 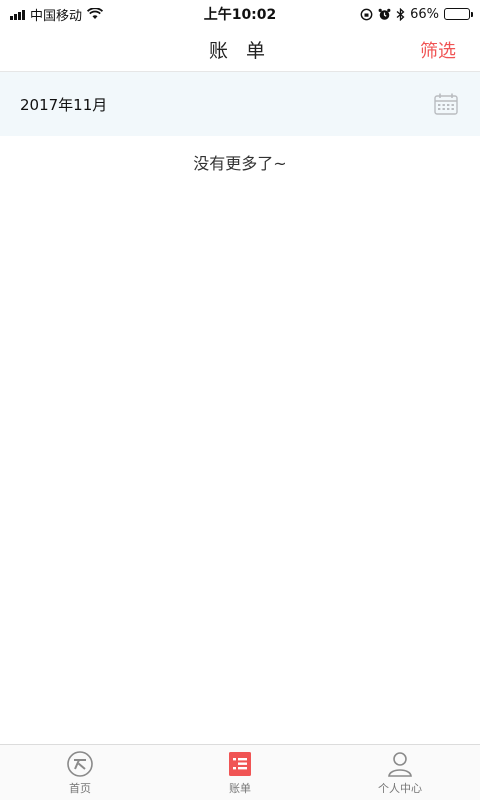 What do you see at coordinates (438, 50) in the screenshot?
I see `filter-button: 筛选` at bounding box center [438, 50].